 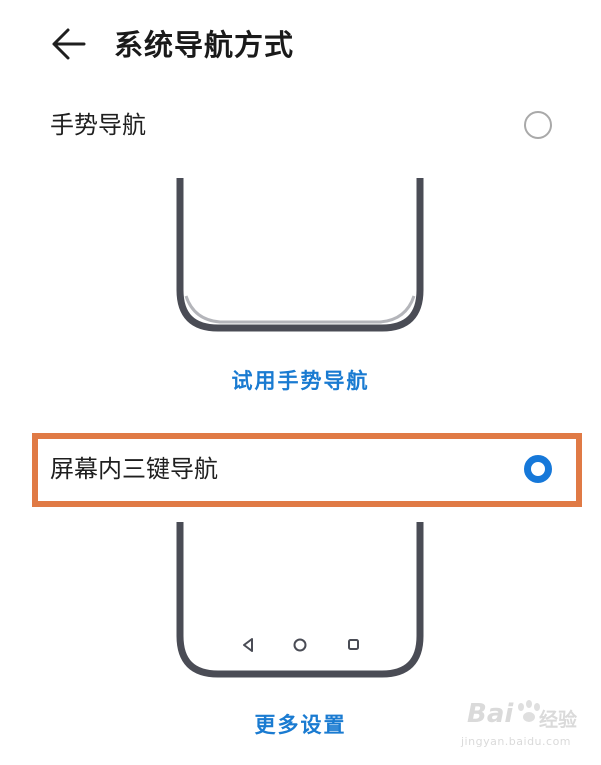 What do you see at coordinates (538, 125) in the screenshot?
I see `radio-unselected` at bounding box center [538, 125].